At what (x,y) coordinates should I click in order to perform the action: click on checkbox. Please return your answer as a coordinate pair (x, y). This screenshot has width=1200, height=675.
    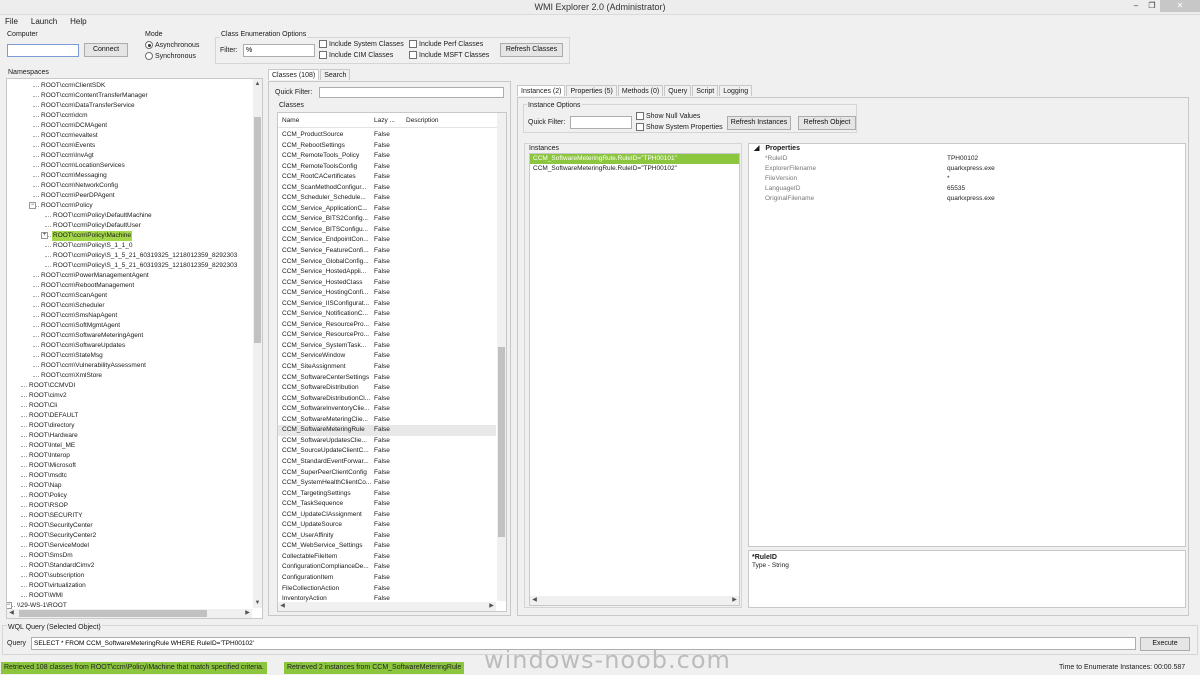
    Looking at the image, I should click on (413, 44).